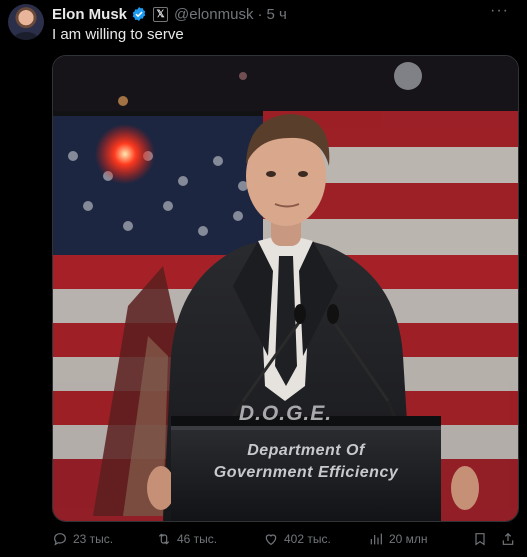 The width and height of the screenshot is (527, 557). Describe the element at coordinates (376, 539) in the screenshot. I see `views-icon` at that location.